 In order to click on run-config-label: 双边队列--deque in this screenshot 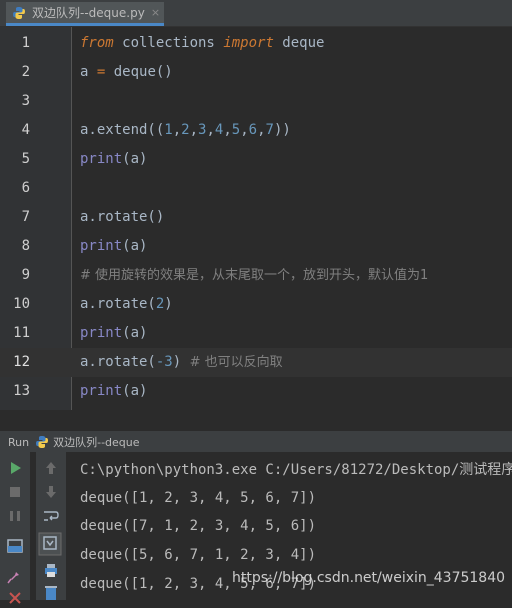, I will do `click(96, 442)`.